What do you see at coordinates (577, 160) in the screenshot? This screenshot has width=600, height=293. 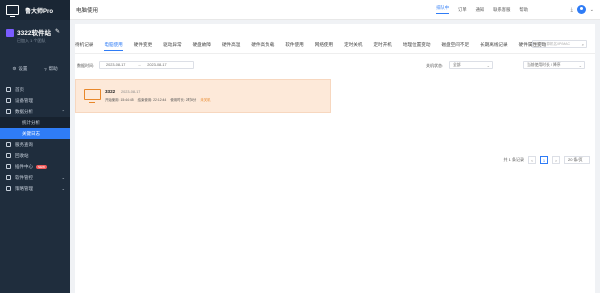 I see `page-size-select: 20 条/页` at bounding box center [577, 160].